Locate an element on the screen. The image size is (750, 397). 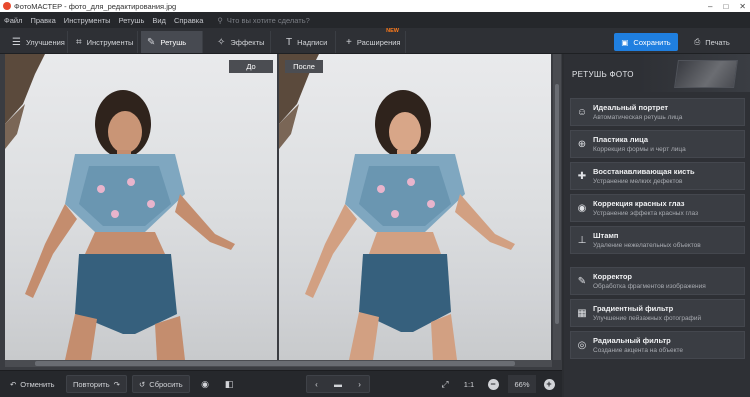
panel-header-image is located at coordinates (706, 74).